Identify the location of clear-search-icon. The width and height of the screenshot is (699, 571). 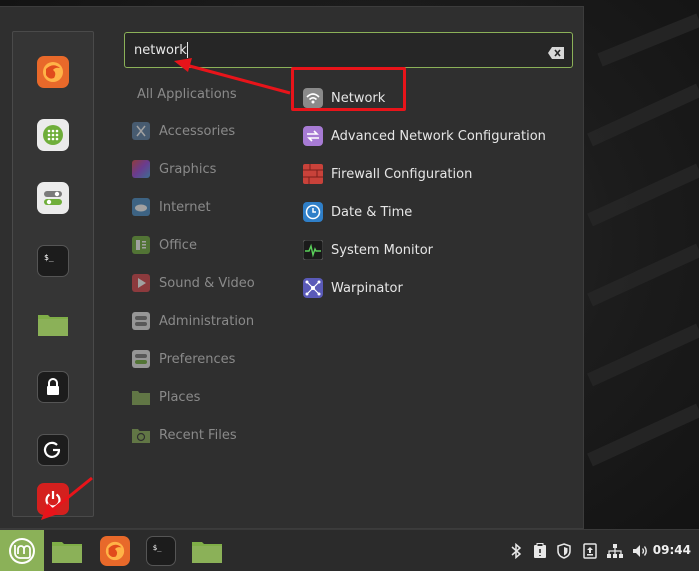
(556, 51).